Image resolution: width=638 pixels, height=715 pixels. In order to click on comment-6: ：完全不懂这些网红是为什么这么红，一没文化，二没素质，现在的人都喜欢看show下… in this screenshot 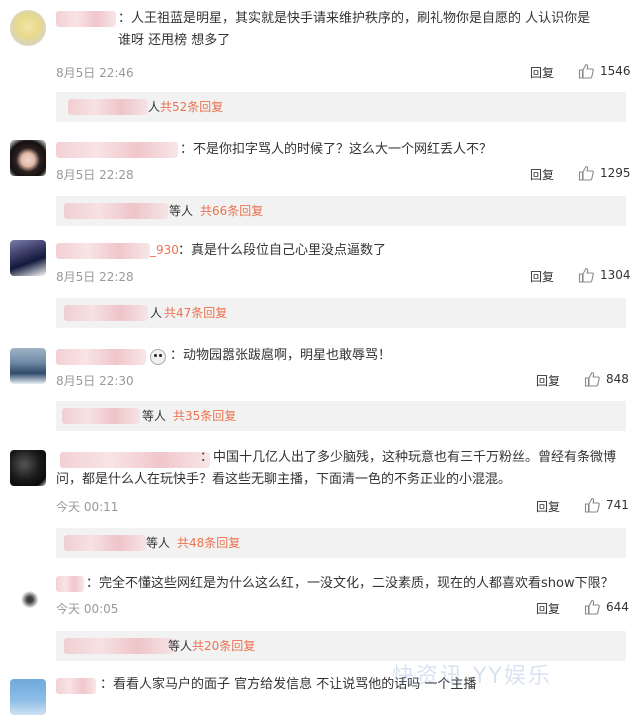, I will do `click(319, 620)`.